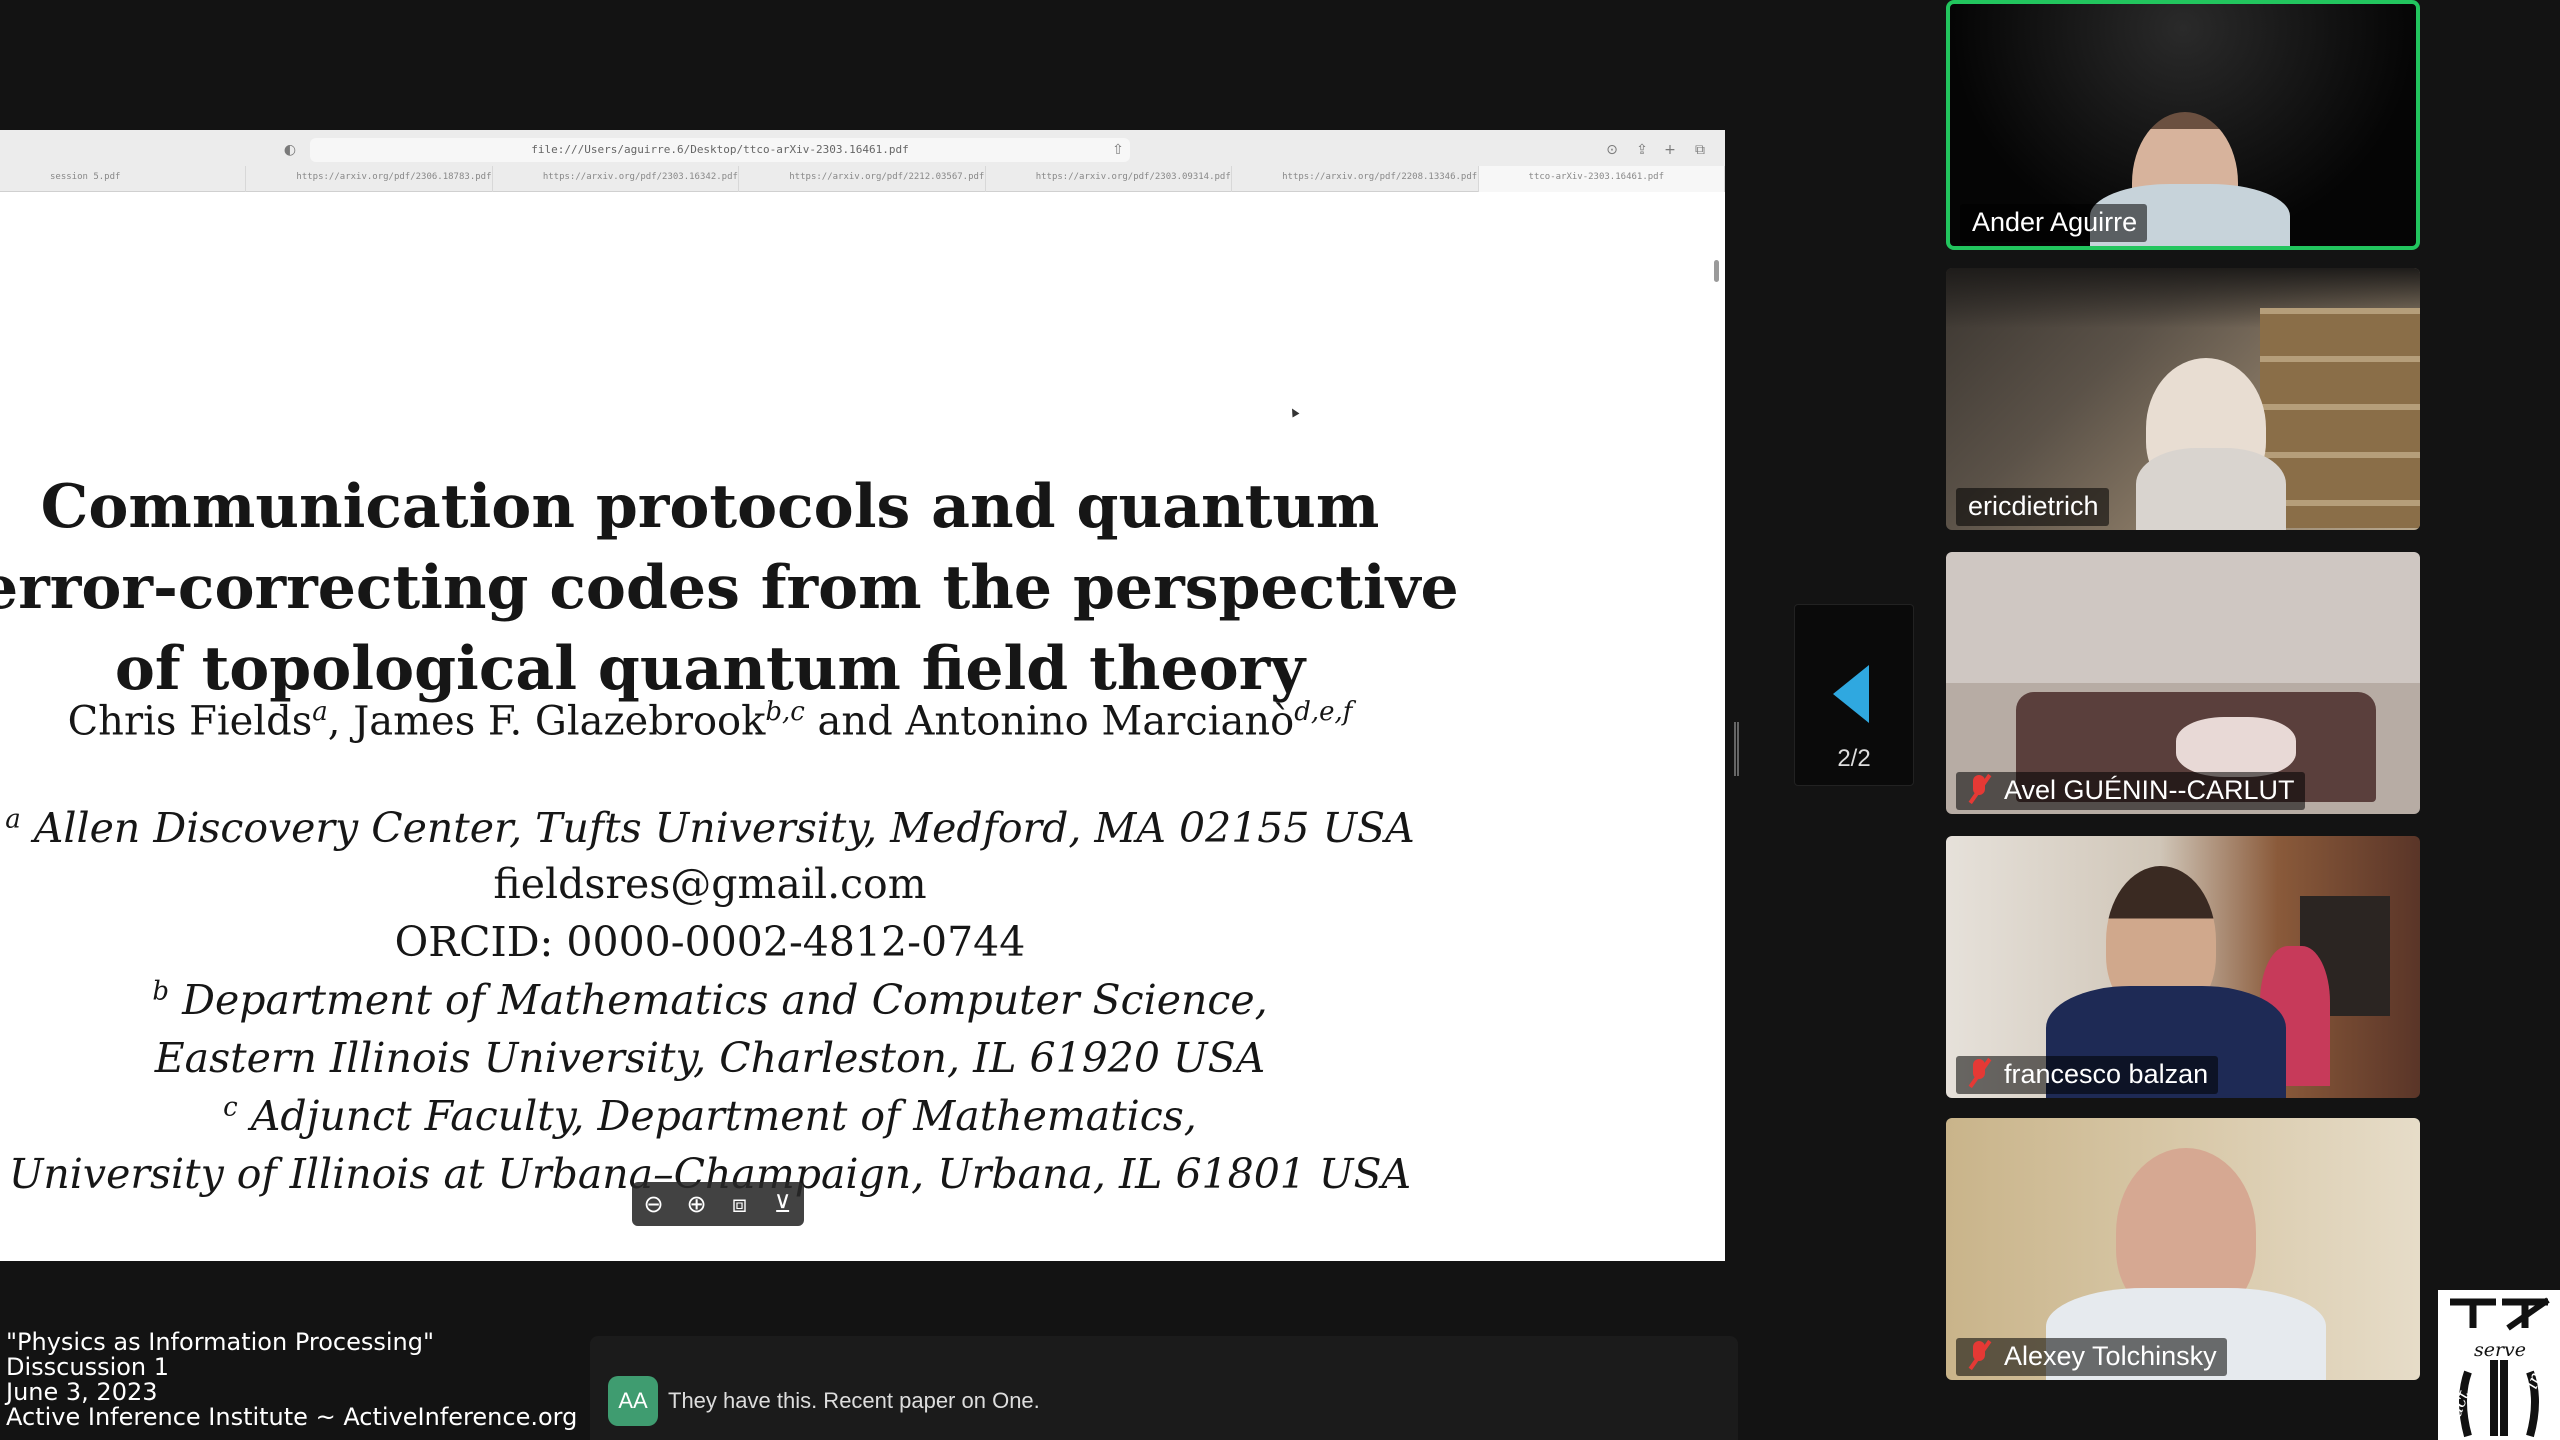 The width and height of the screenshot is (2560, 1440). I want to click on chat-message: AA They have this. Recent paper on One., so click(1164, 1388).